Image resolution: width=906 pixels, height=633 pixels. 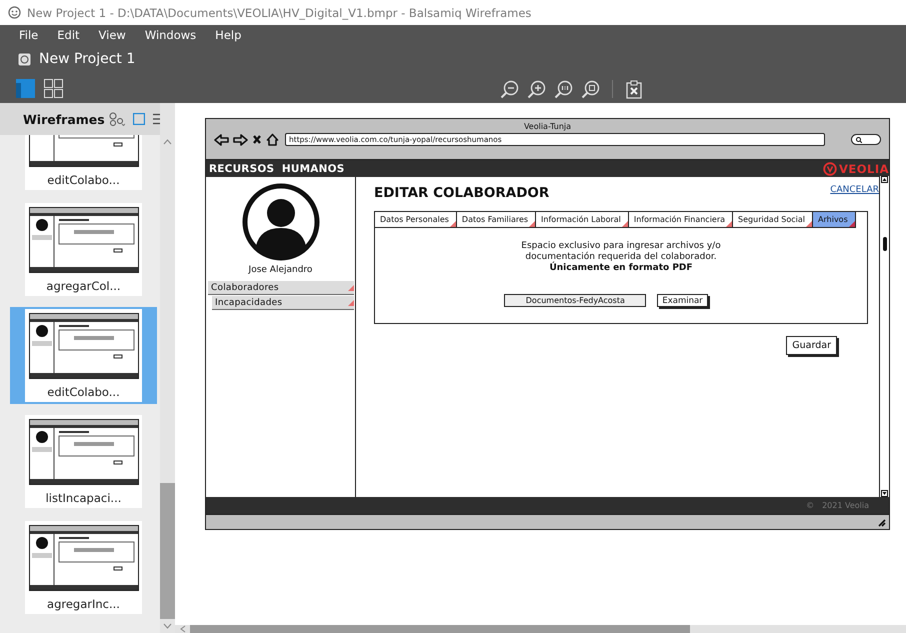 I want to click on save-button: Guardar, so click(x=811, y=345).